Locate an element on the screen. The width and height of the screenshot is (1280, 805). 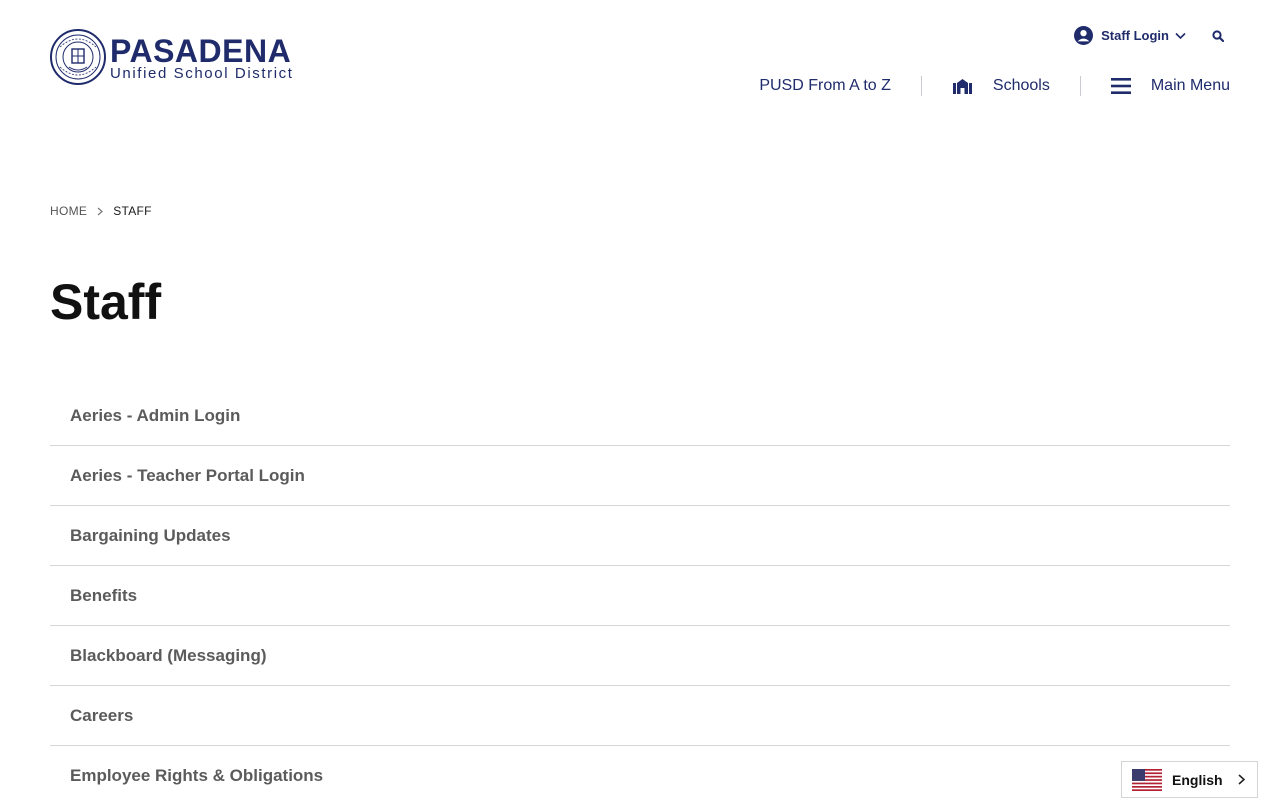
user-circle-icon is located at coordinates (1084, 35).